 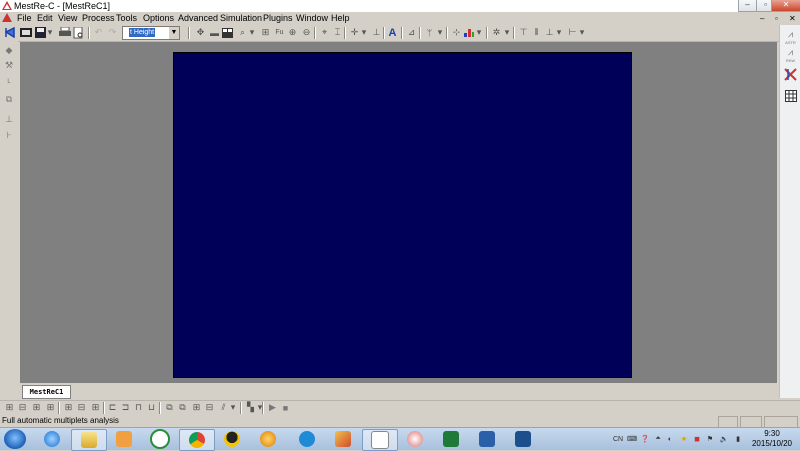 I want to click on baseline-tool-icon: ⊥, so click(x=9, y=119).